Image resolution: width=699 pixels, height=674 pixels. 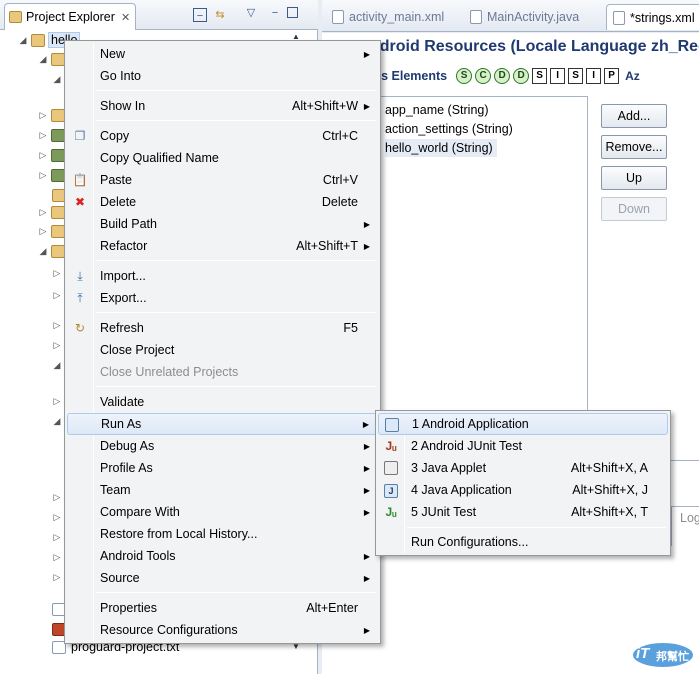 What do you see at coordinates (222, 578) in the screenshot?
I see `menu-item-source: Source ▶` at bounding box center [222, 578].